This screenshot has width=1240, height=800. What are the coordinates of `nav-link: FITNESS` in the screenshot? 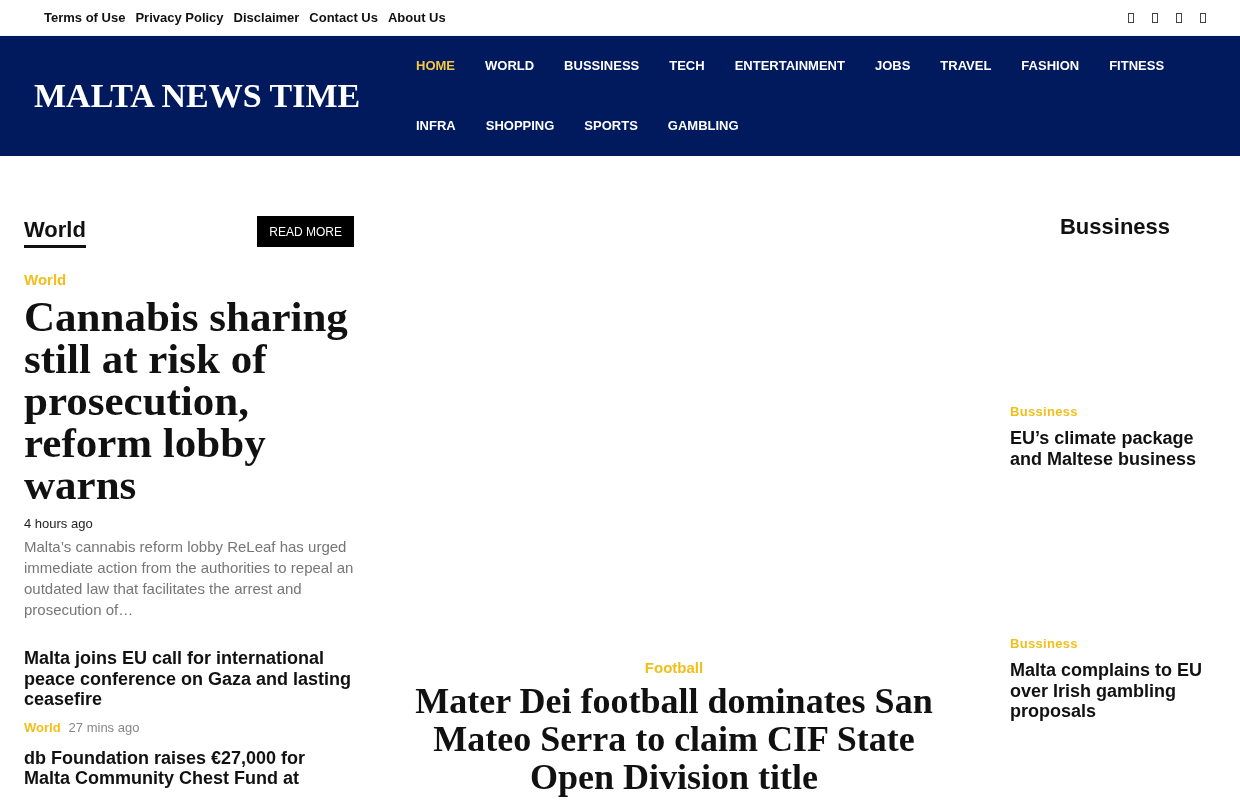 It's located at (1137, 66).